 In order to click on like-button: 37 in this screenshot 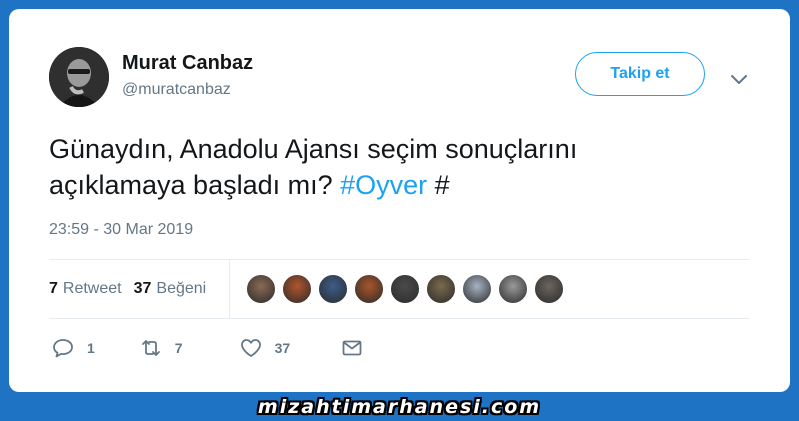, I will do `click(265, 348)`.